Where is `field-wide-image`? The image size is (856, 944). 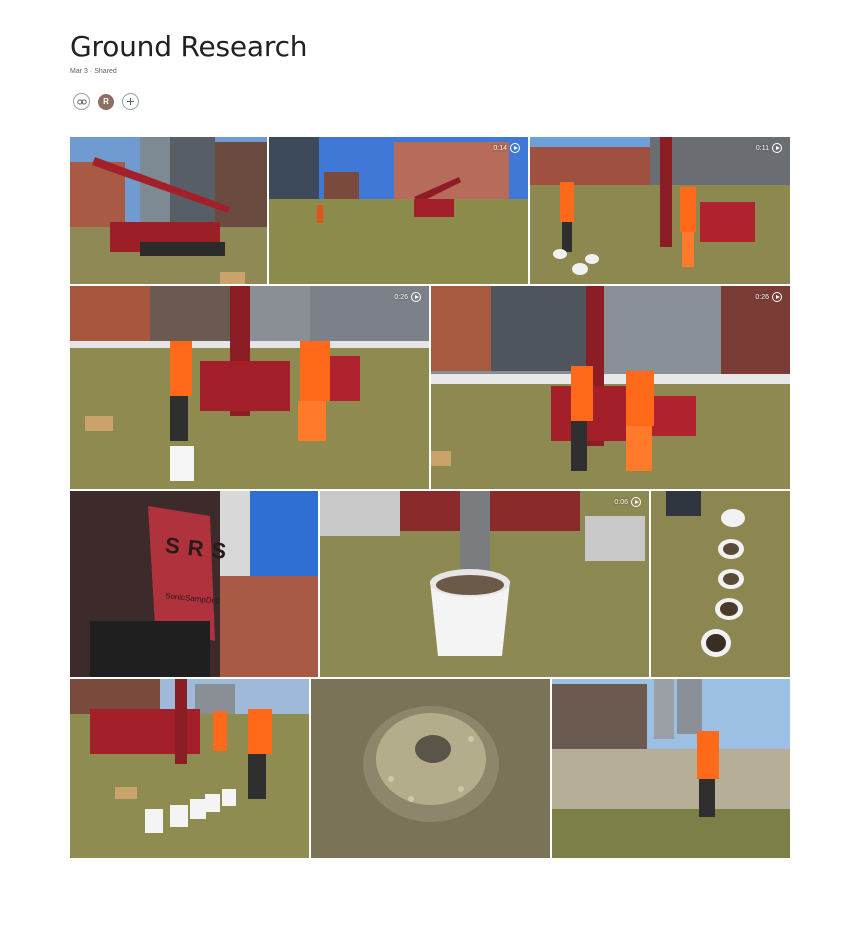 field-wide-image is located at coordinates (398, 210).